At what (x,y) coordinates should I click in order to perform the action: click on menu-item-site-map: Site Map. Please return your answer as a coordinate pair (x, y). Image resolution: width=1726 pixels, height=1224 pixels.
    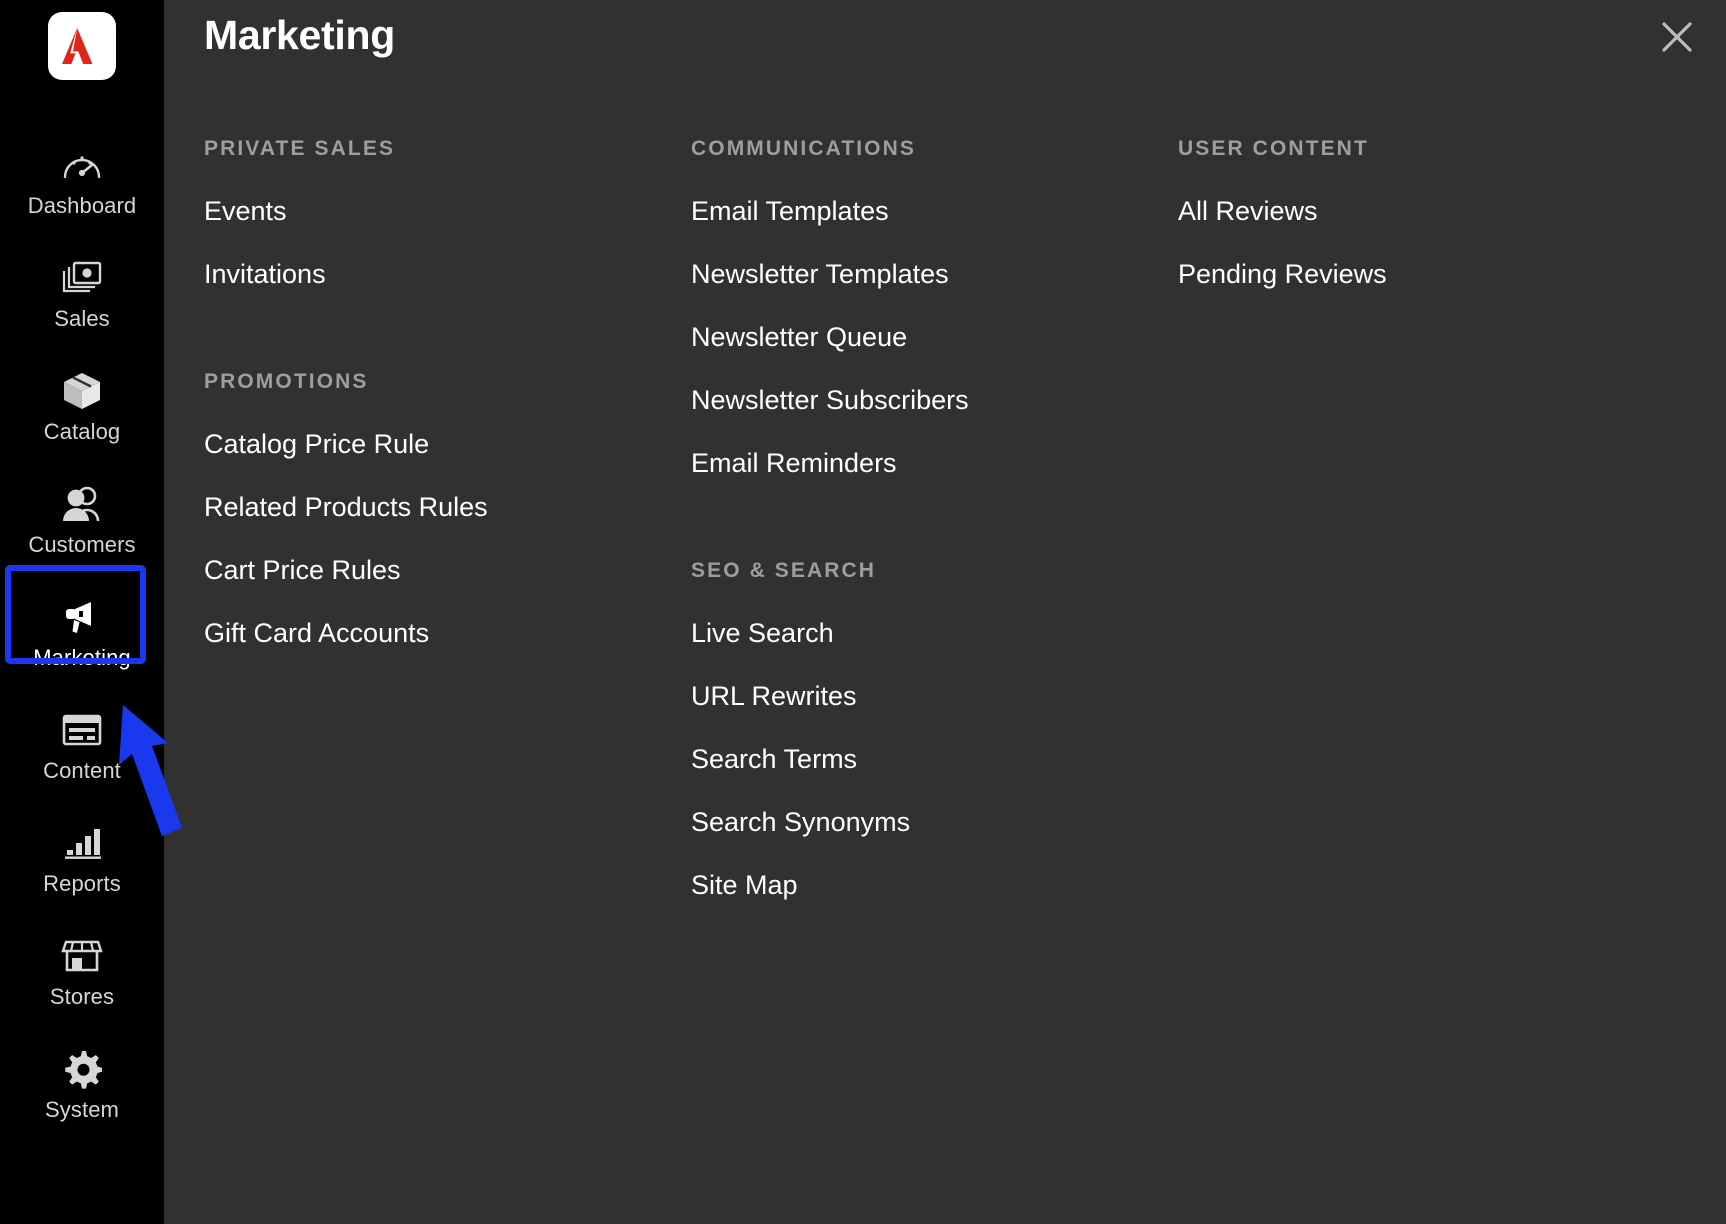
    Looking at the image, I should click on (934, 885).